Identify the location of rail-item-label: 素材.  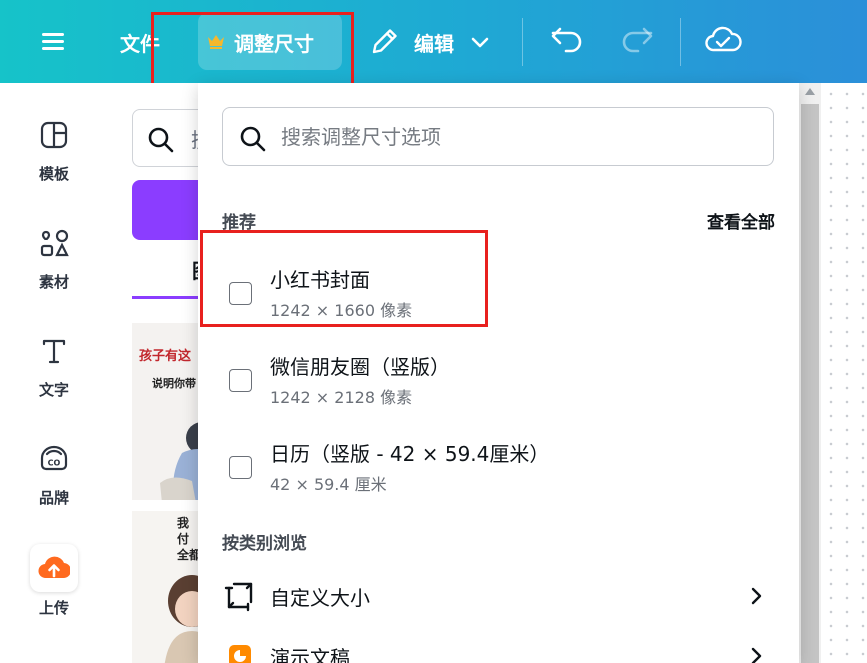
(53, 282).